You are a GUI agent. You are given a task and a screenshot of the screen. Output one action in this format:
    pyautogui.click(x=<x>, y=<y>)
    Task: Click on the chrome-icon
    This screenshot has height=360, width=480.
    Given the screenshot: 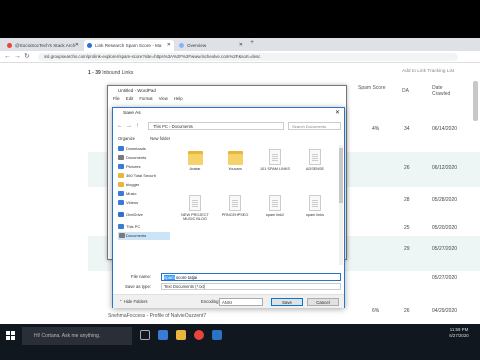 What is the action you would take?
    pyautogui.click(x=199, y=335)
    